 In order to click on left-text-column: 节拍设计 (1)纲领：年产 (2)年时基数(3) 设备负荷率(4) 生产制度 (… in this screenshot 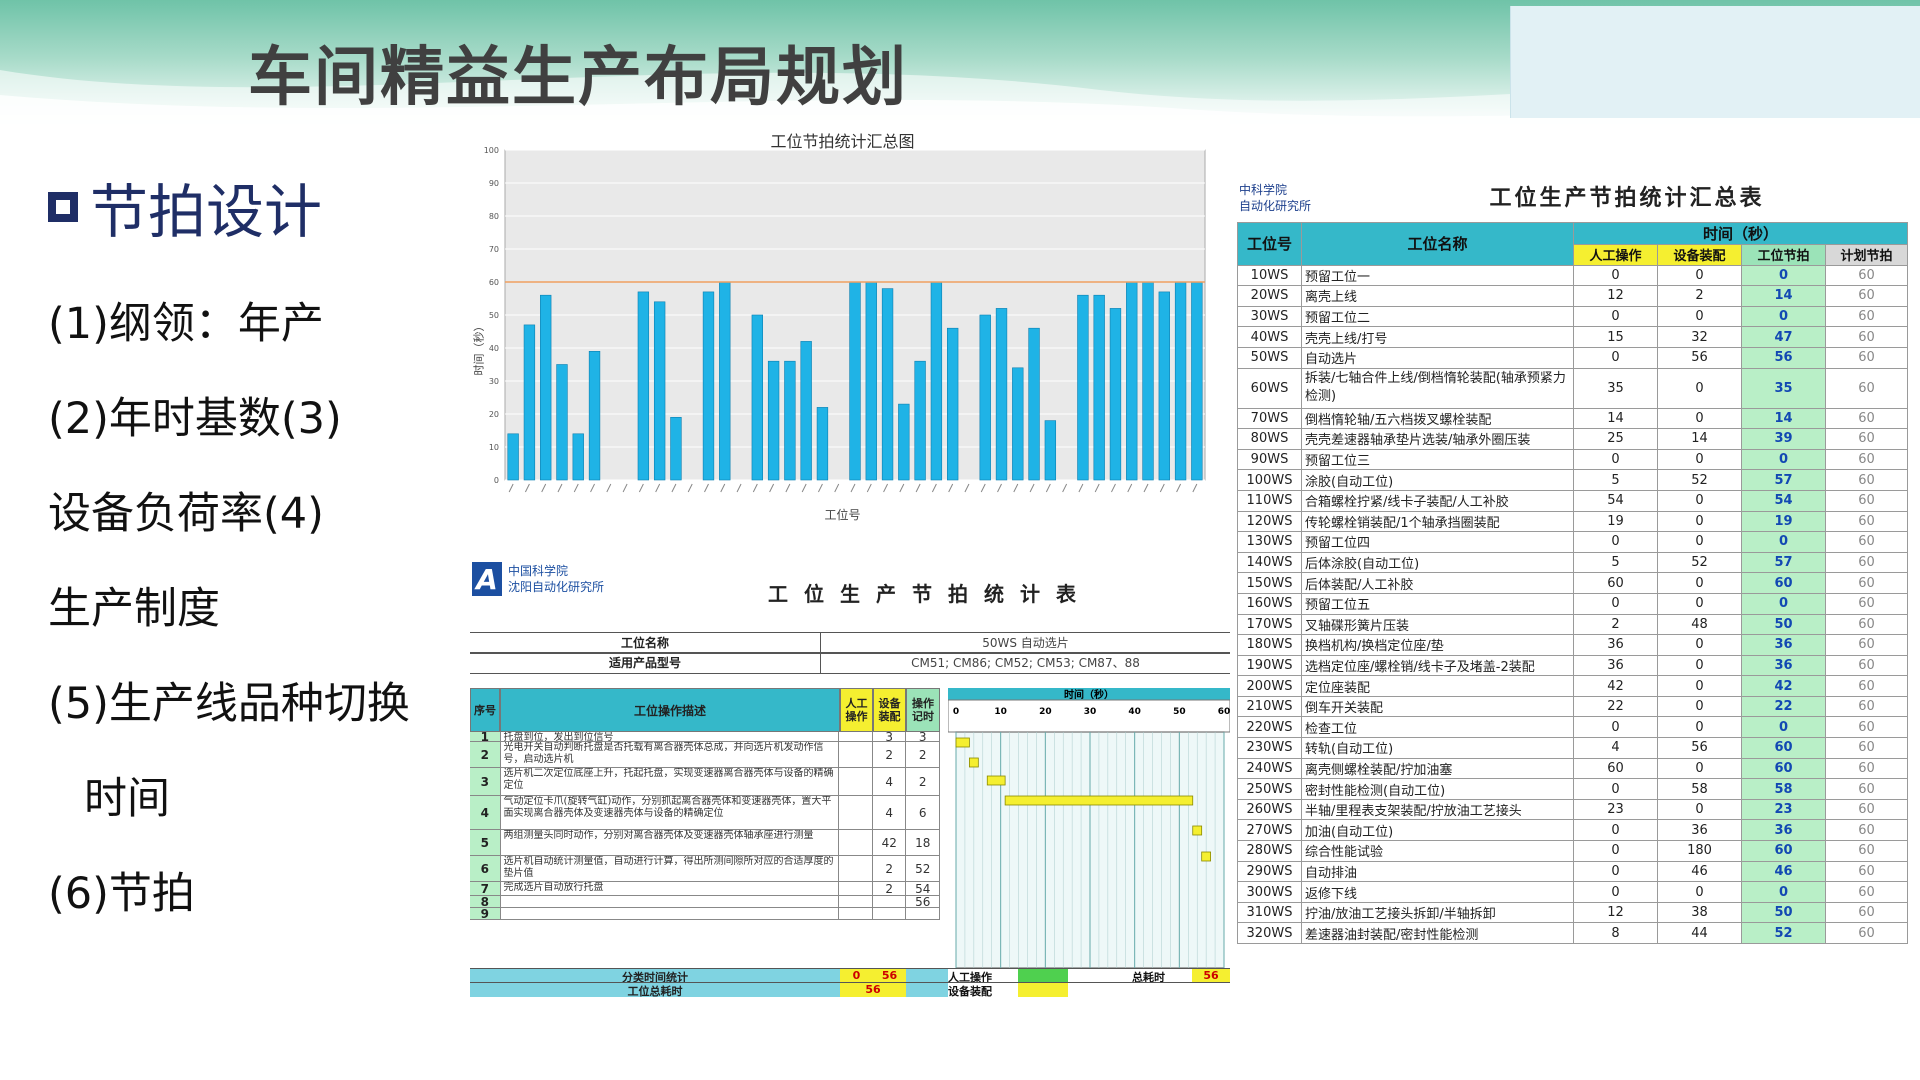, I will do `click(238, 553)`.